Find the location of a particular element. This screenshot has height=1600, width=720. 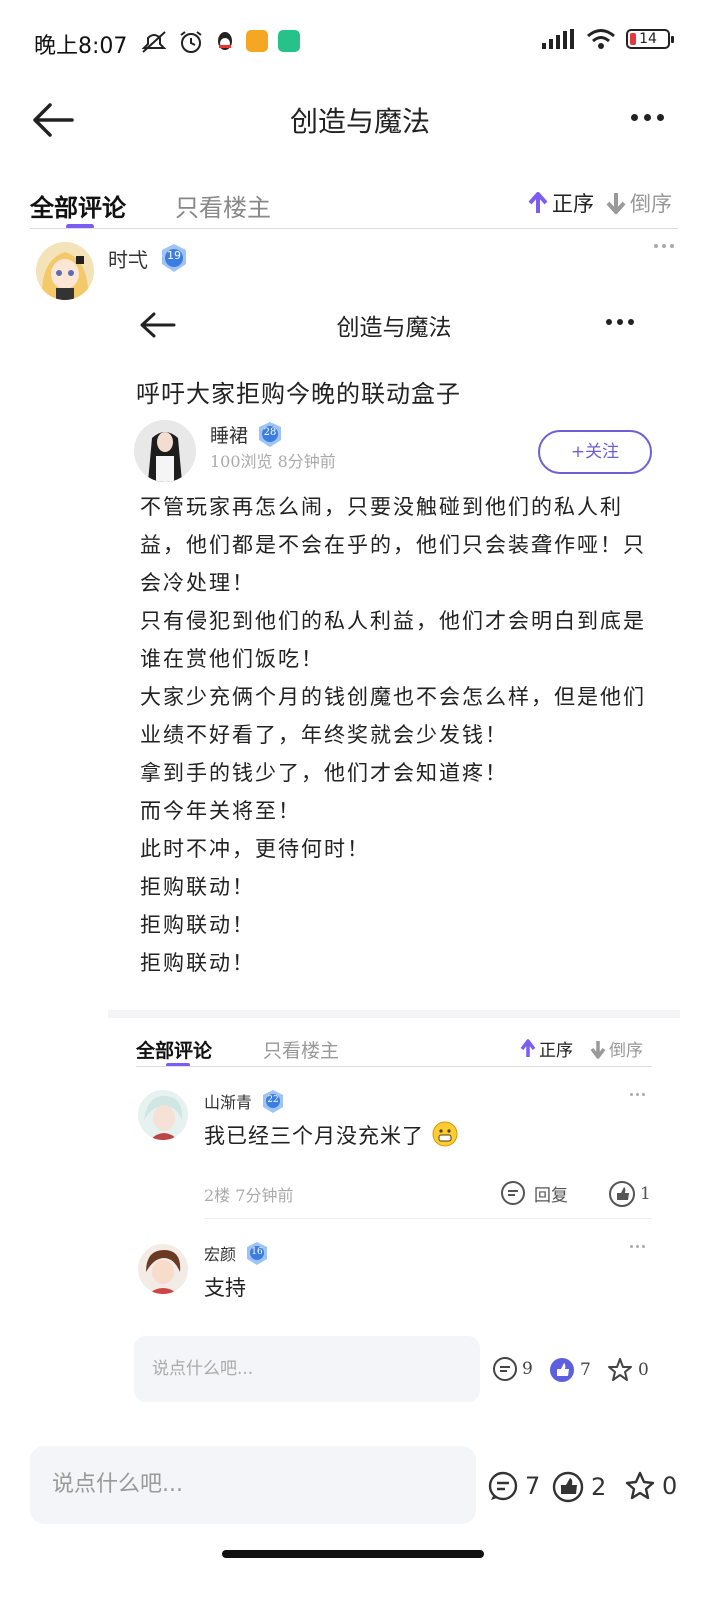

embed-author-row: 睡裙 28 is located at coordinates (247, 434).